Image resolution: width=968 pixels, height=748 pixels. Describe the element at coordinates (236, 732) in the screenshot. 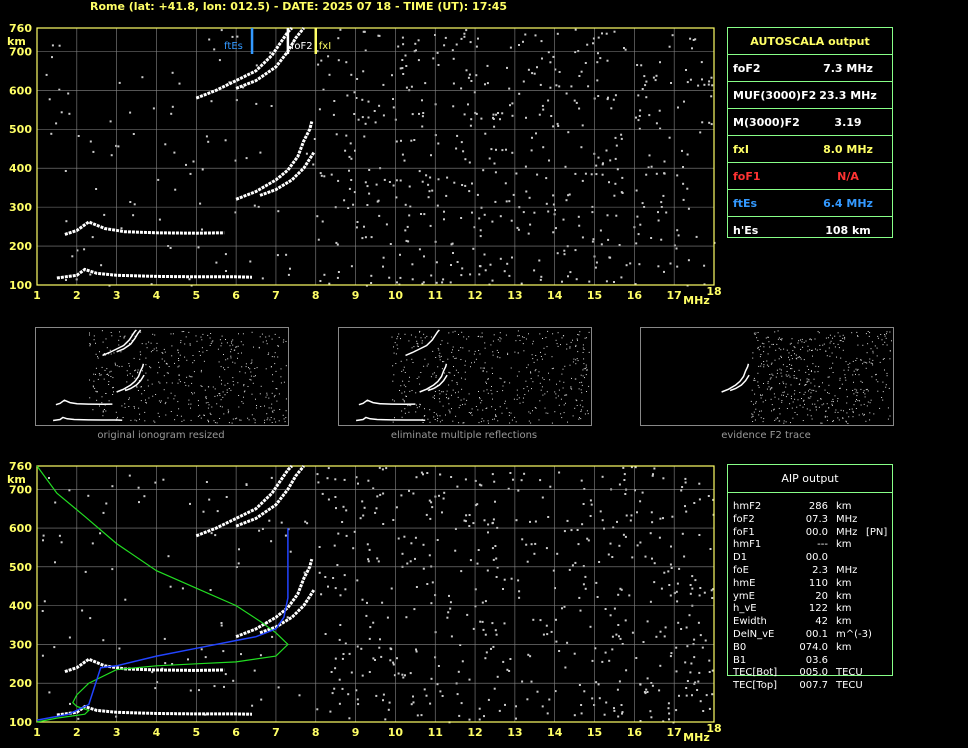

I see `x-tick-label: 6` at that location.